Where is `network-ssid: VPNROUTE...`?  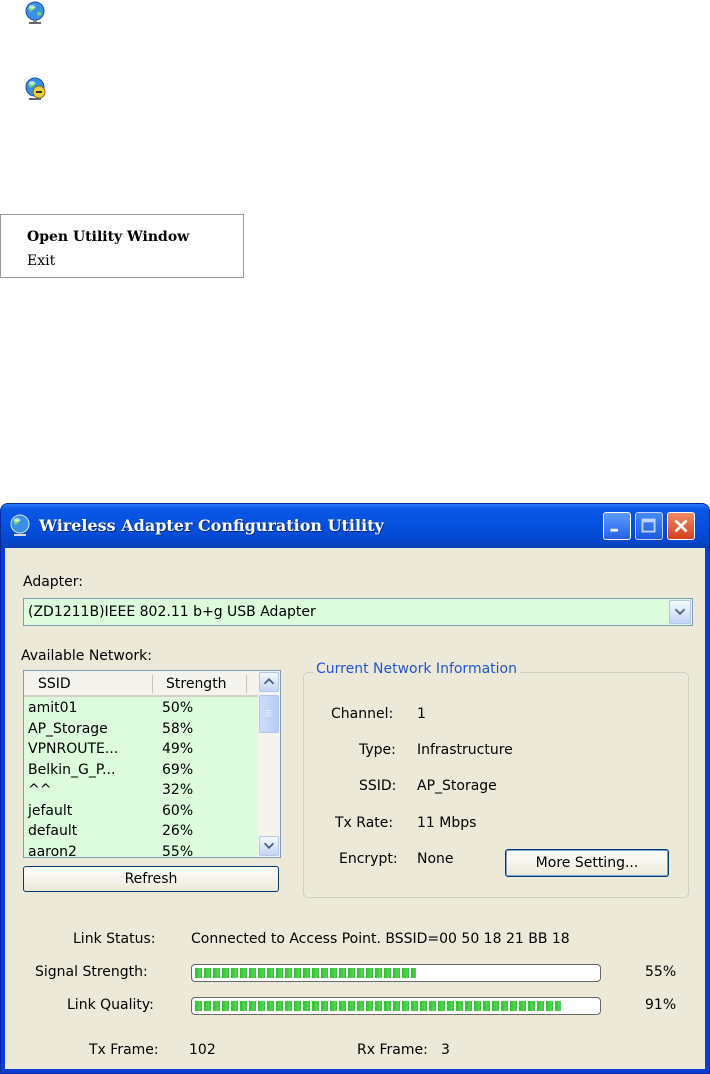
network-ssid: VPNROUTE... is located at coordinates (73, 749).